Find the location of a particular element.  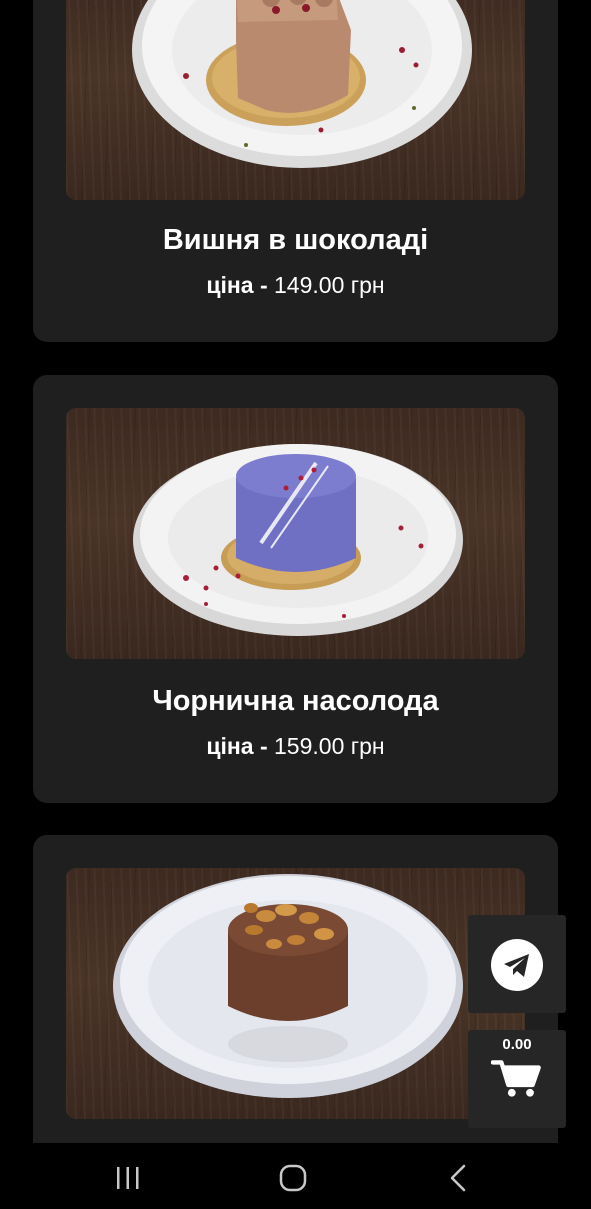

product-price: ціна - 149.00 грн is located at coordinates (295, 285).